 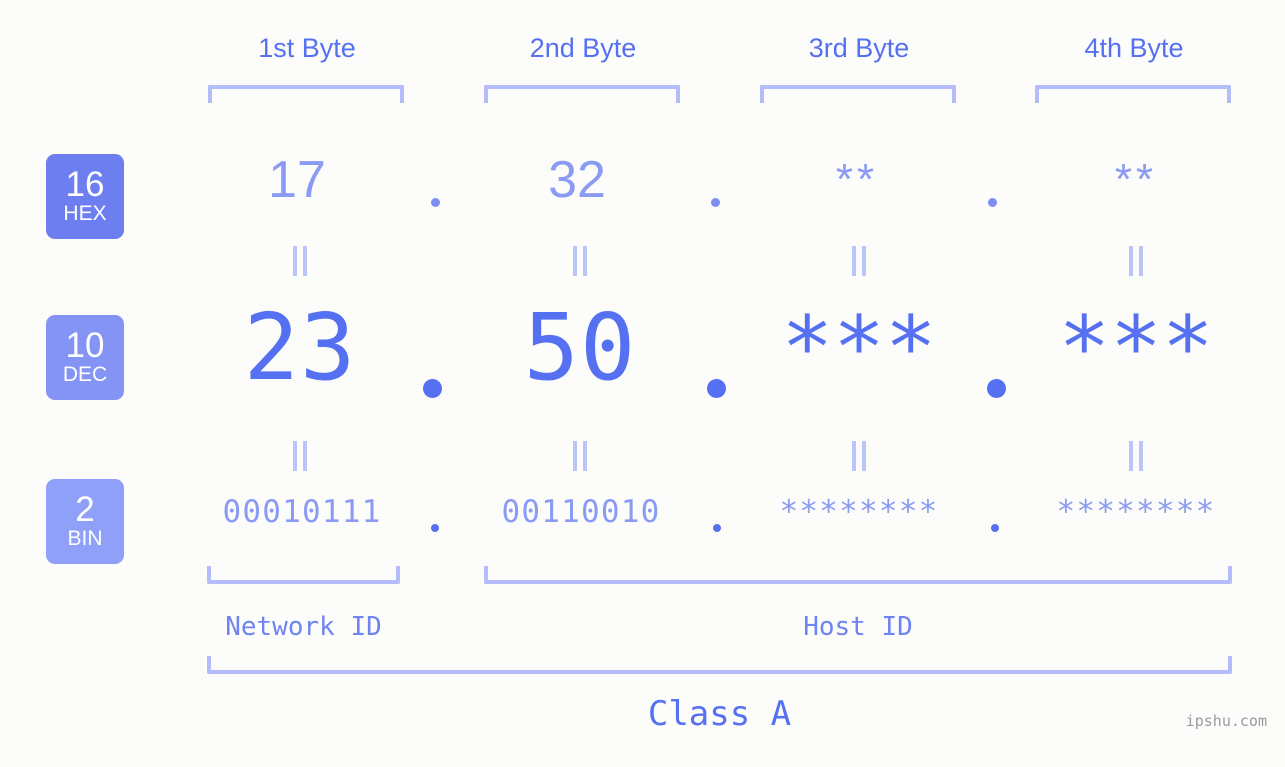 I want to click on hex-byte-1: 17, so click(x=297, y=180).